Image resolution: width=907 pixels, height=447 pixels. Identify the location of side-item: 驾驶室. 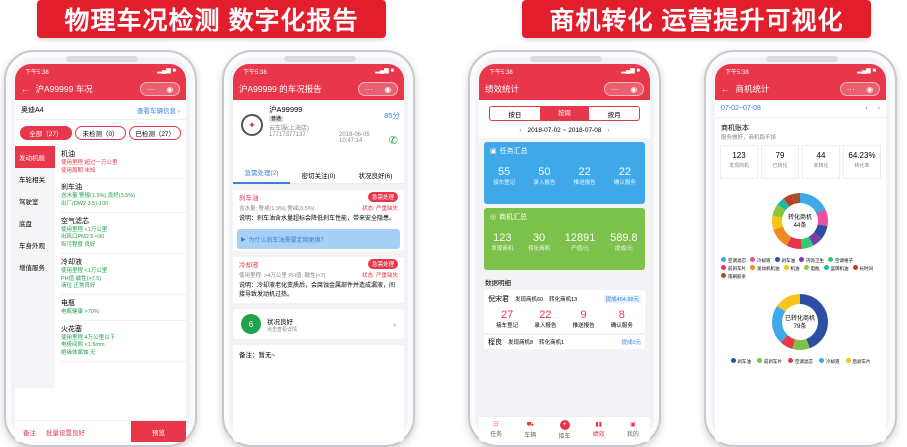
(35, 201).